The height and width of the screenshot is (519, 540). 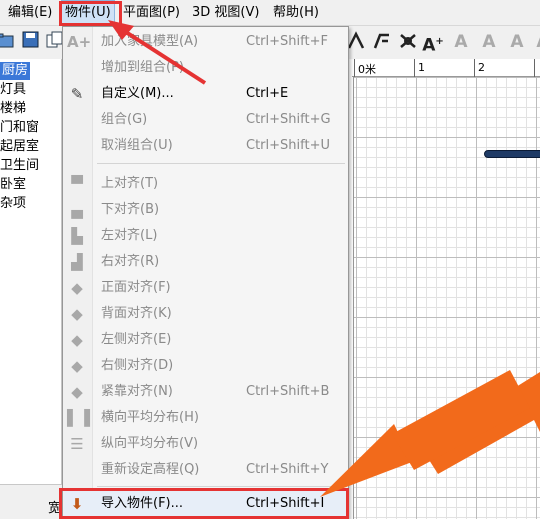 What do you see at coordinates (367, 69) in the screenshot?
I see `ruler-label: 0米` at bounding box center [367, 69].